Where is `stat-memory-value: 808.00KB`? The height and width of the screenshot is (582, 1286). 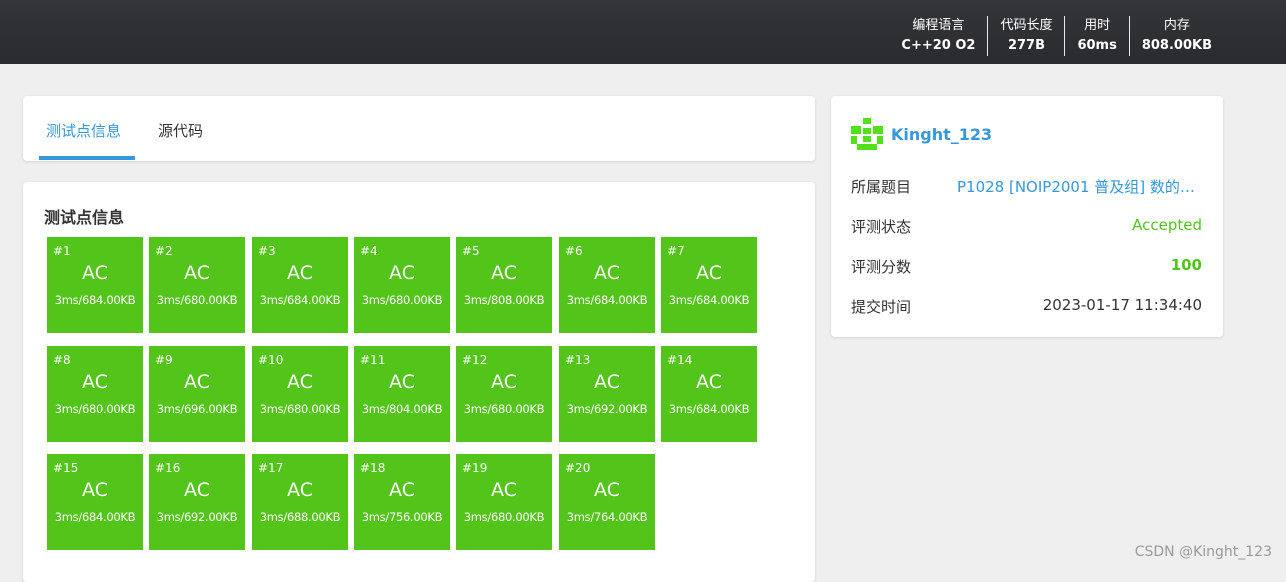 stat-memory-value: 808.00KB is located at coordinates (1176, 45).